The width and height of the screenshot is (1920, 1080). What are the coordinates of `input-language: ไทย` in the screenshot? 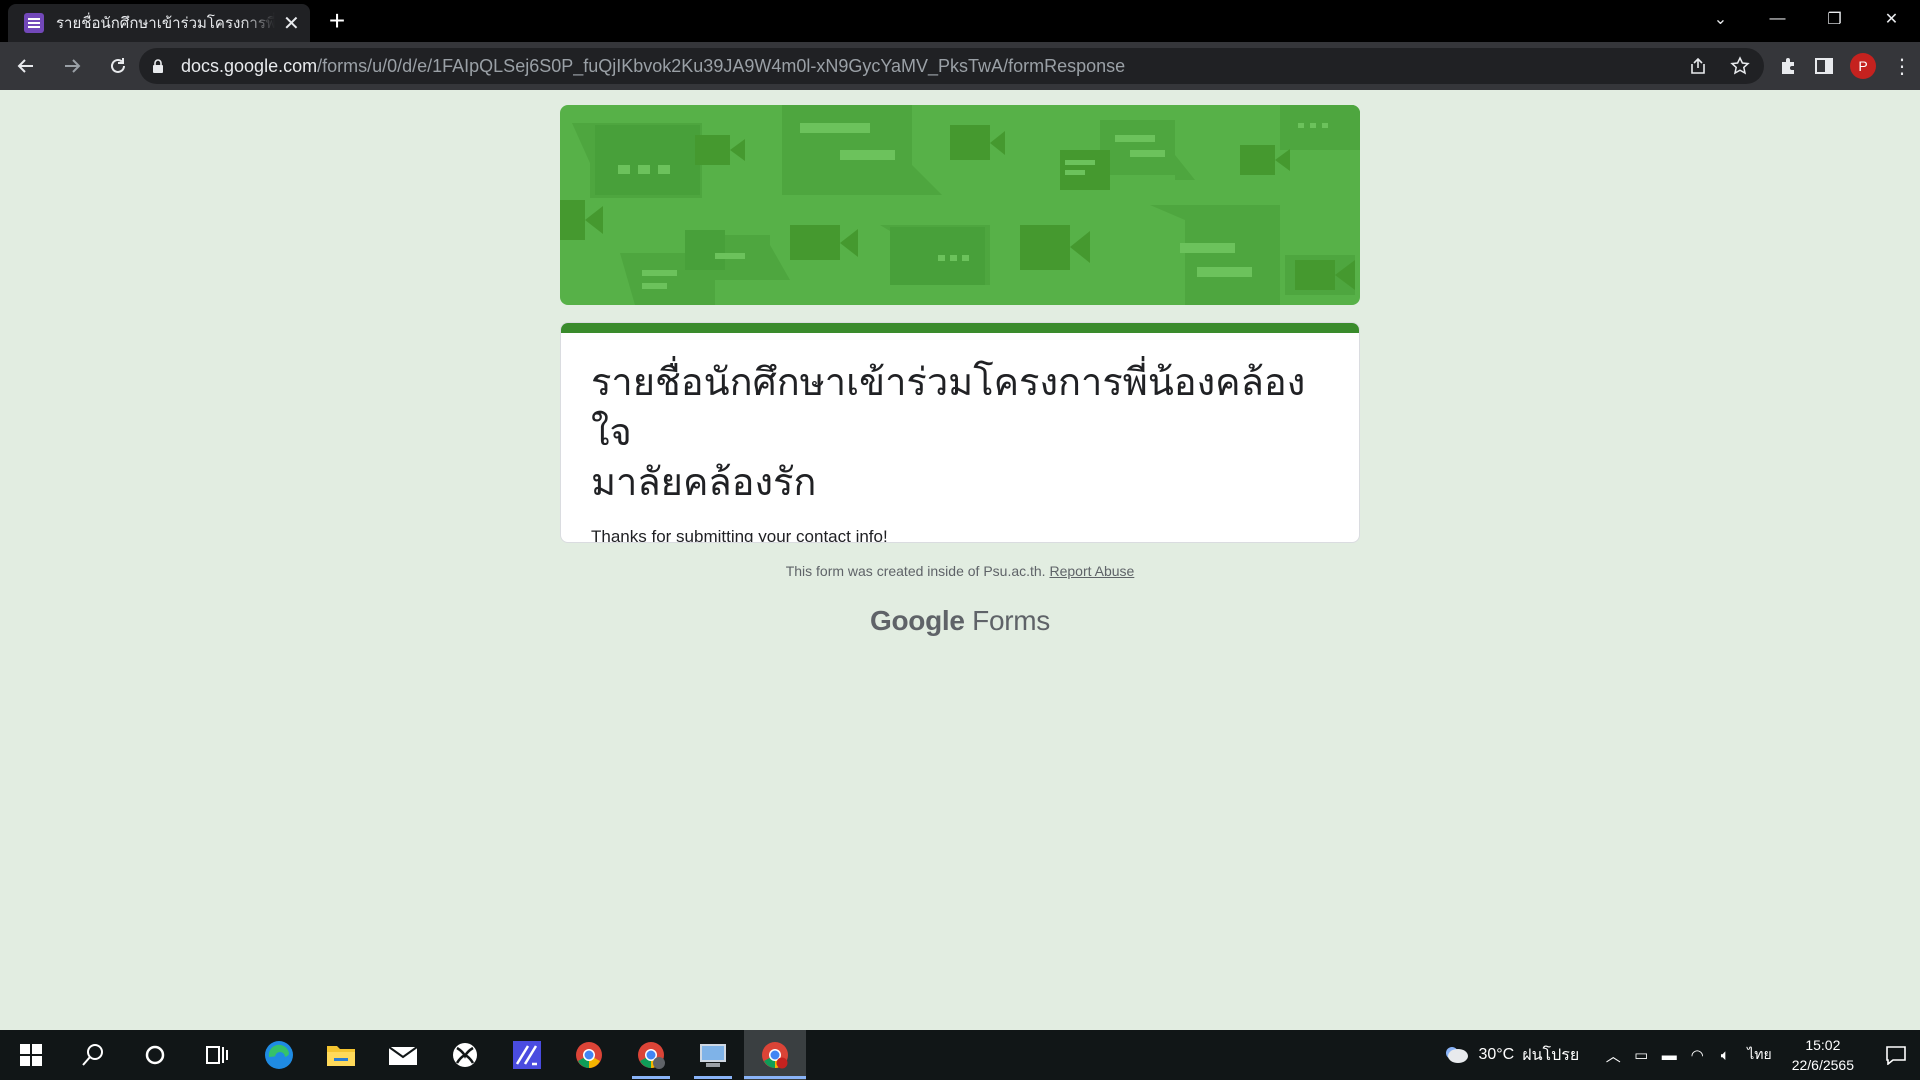 It's located at (1759, 1055).